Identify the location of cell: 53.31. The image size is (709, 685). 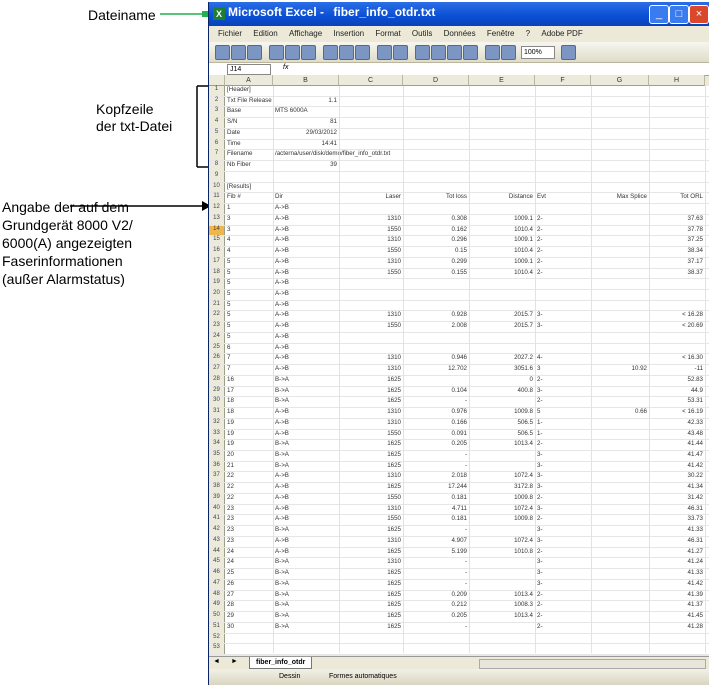
(677, 402).